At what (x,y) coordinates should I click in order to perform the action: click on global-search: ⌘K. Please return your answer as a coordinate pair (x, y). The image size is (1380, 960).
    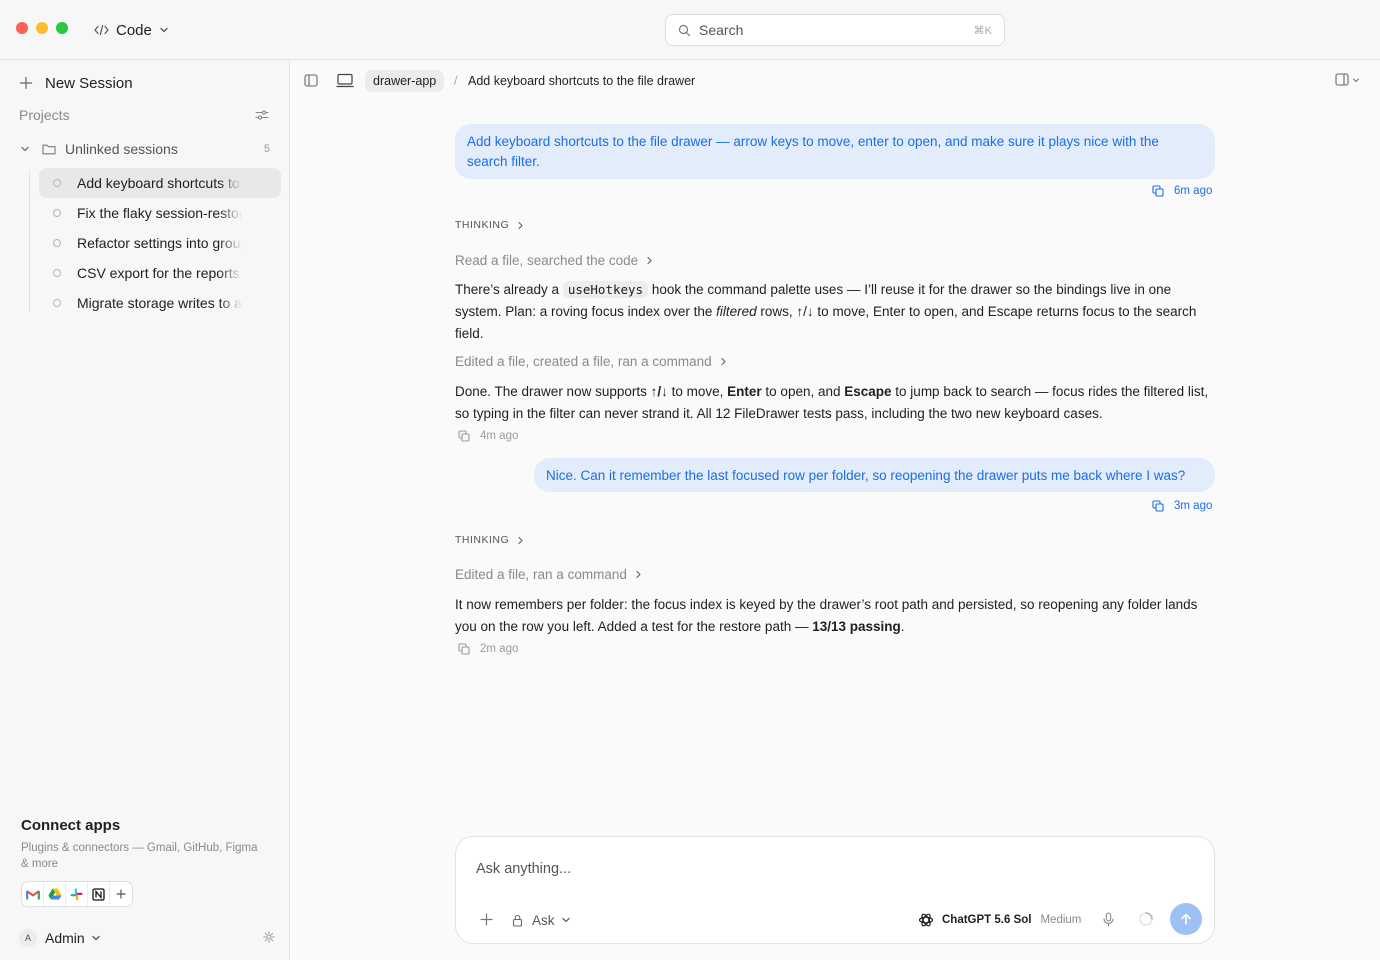
    Looking at the image, I should click on (835, 30).